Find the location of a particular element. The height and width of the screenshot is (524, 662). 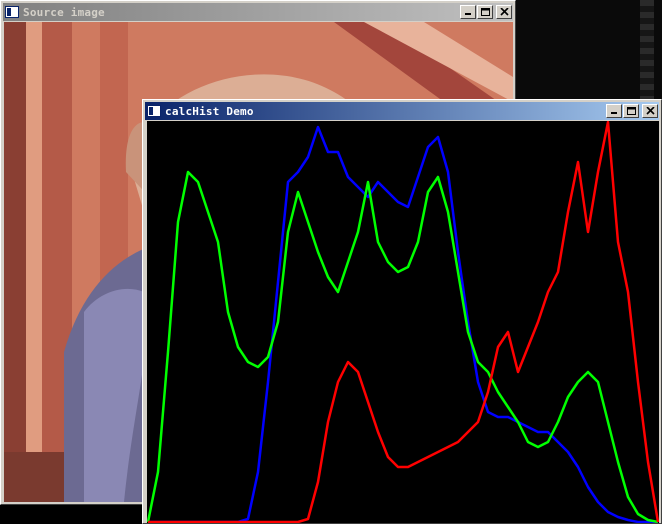

hist-close-button is located at coordinates (650, 111).